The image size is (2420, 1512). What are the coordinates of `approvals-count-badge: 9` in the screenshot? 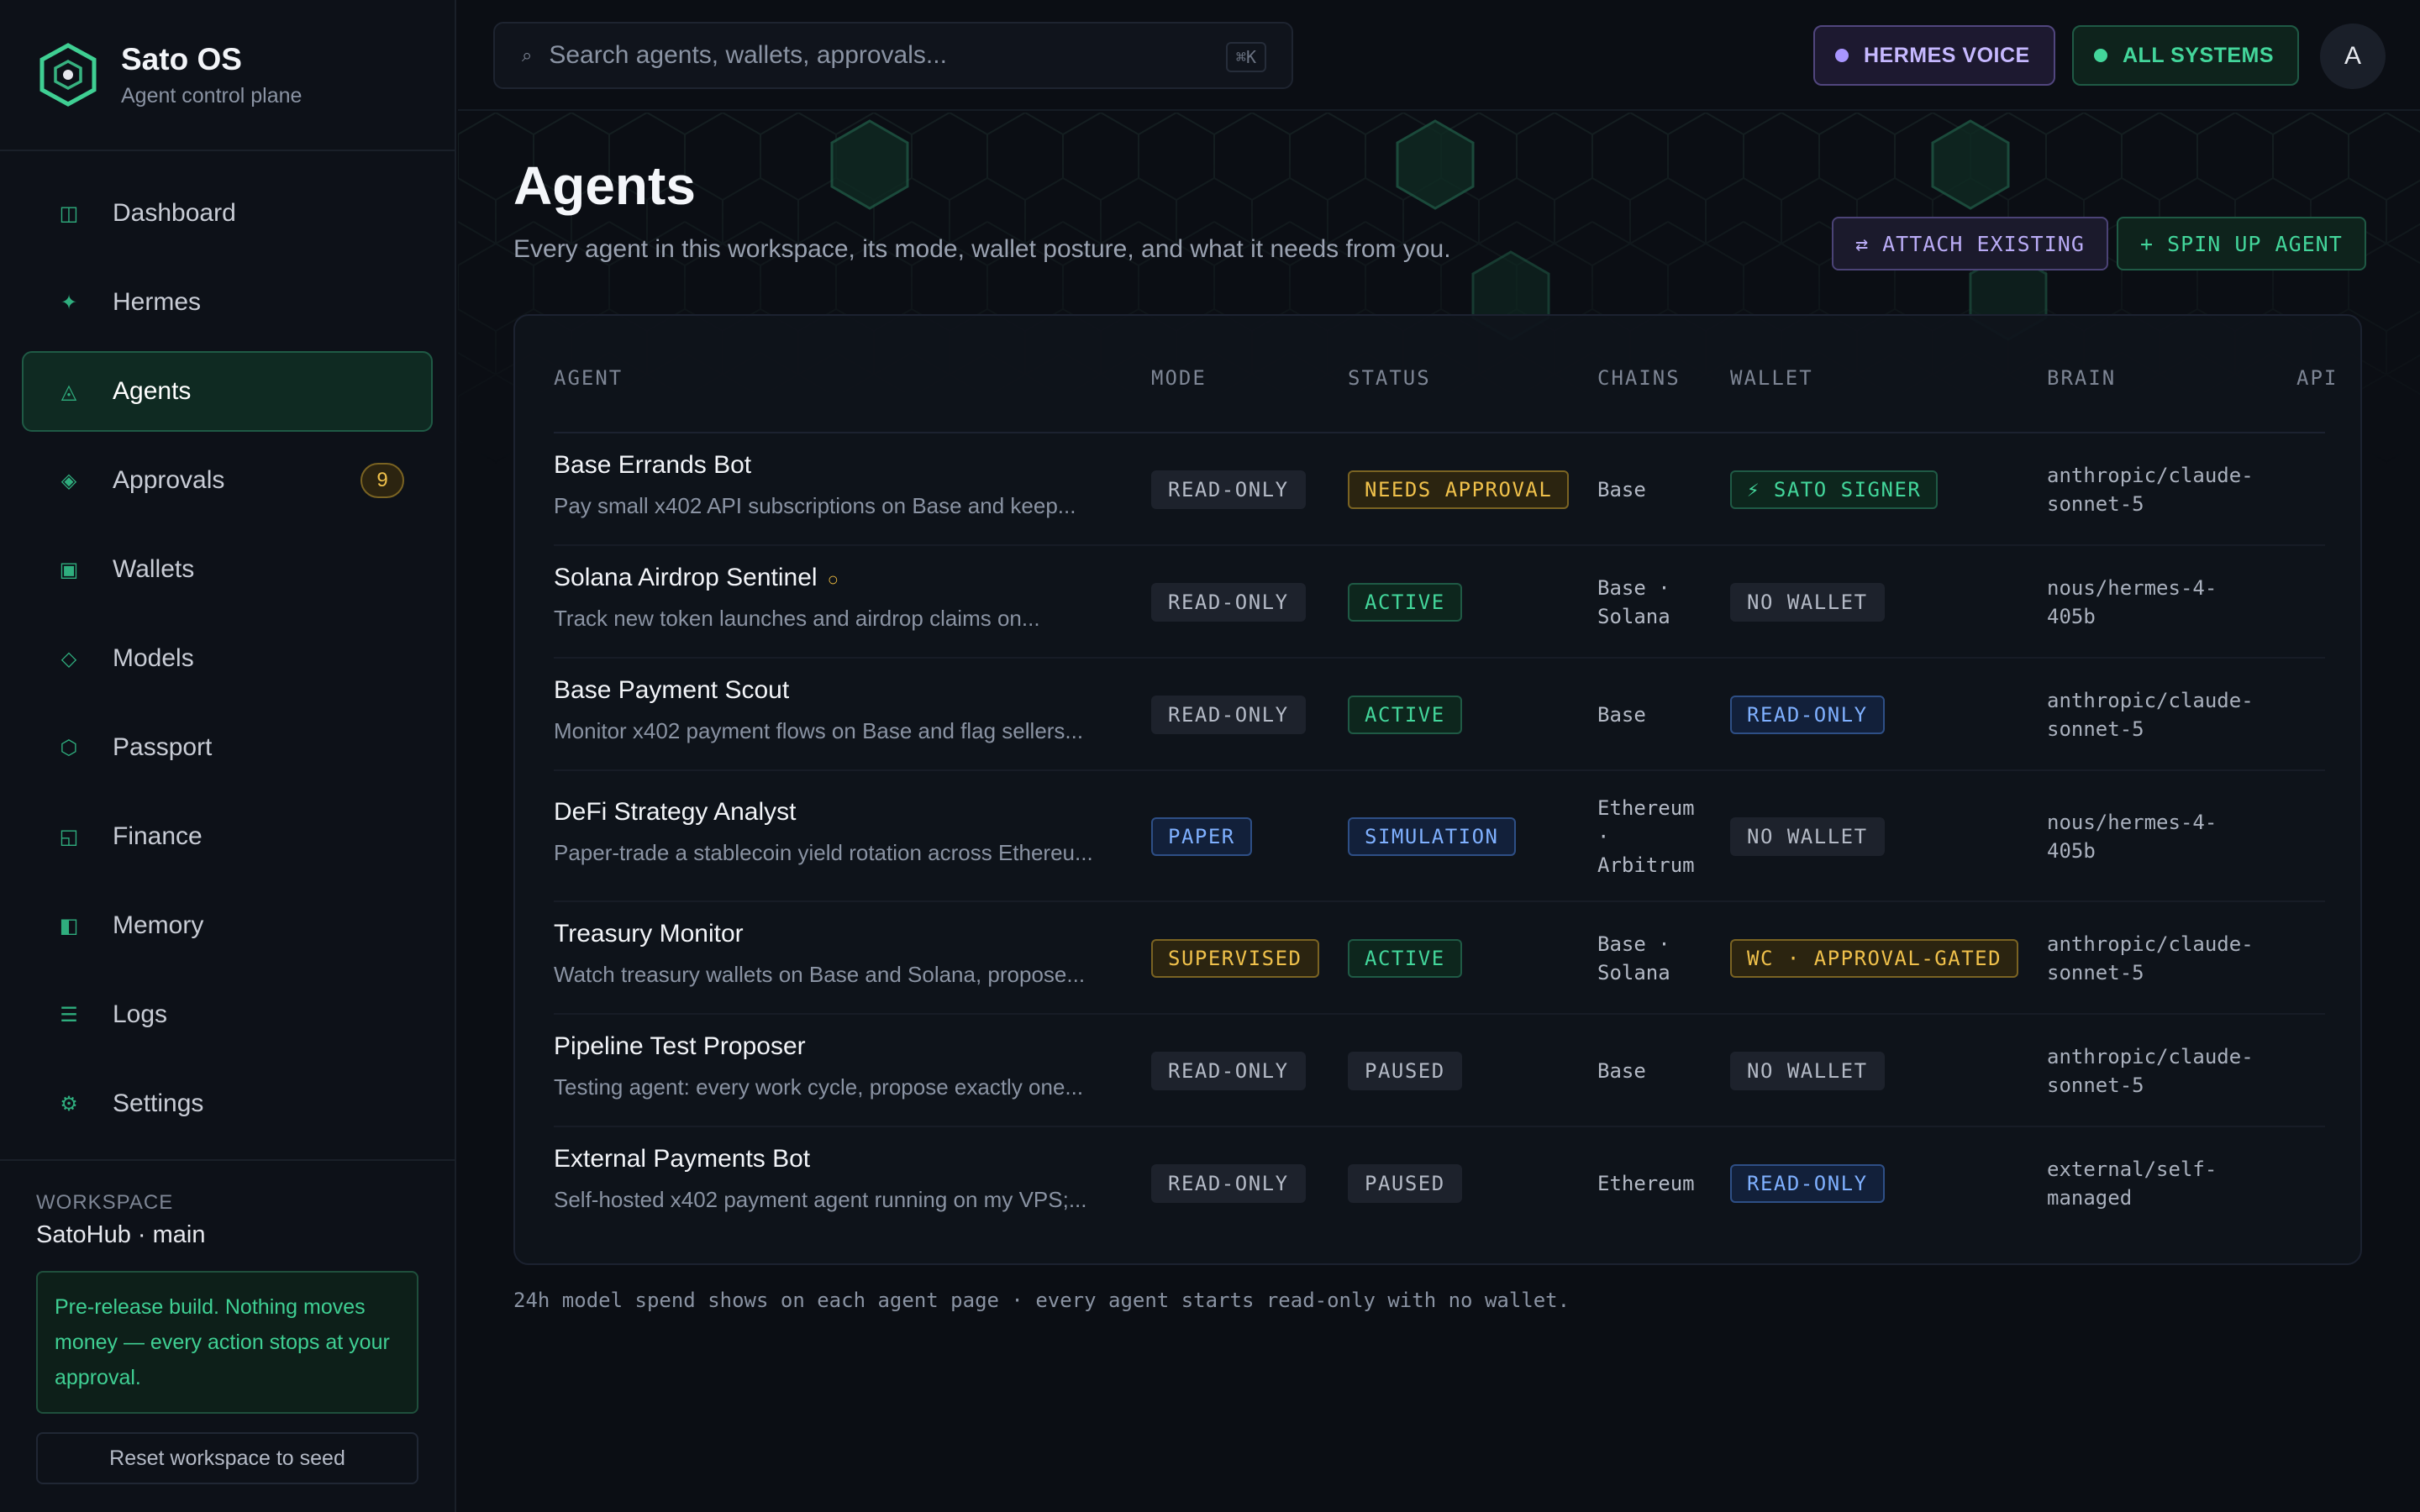 It's located at (382, 480).